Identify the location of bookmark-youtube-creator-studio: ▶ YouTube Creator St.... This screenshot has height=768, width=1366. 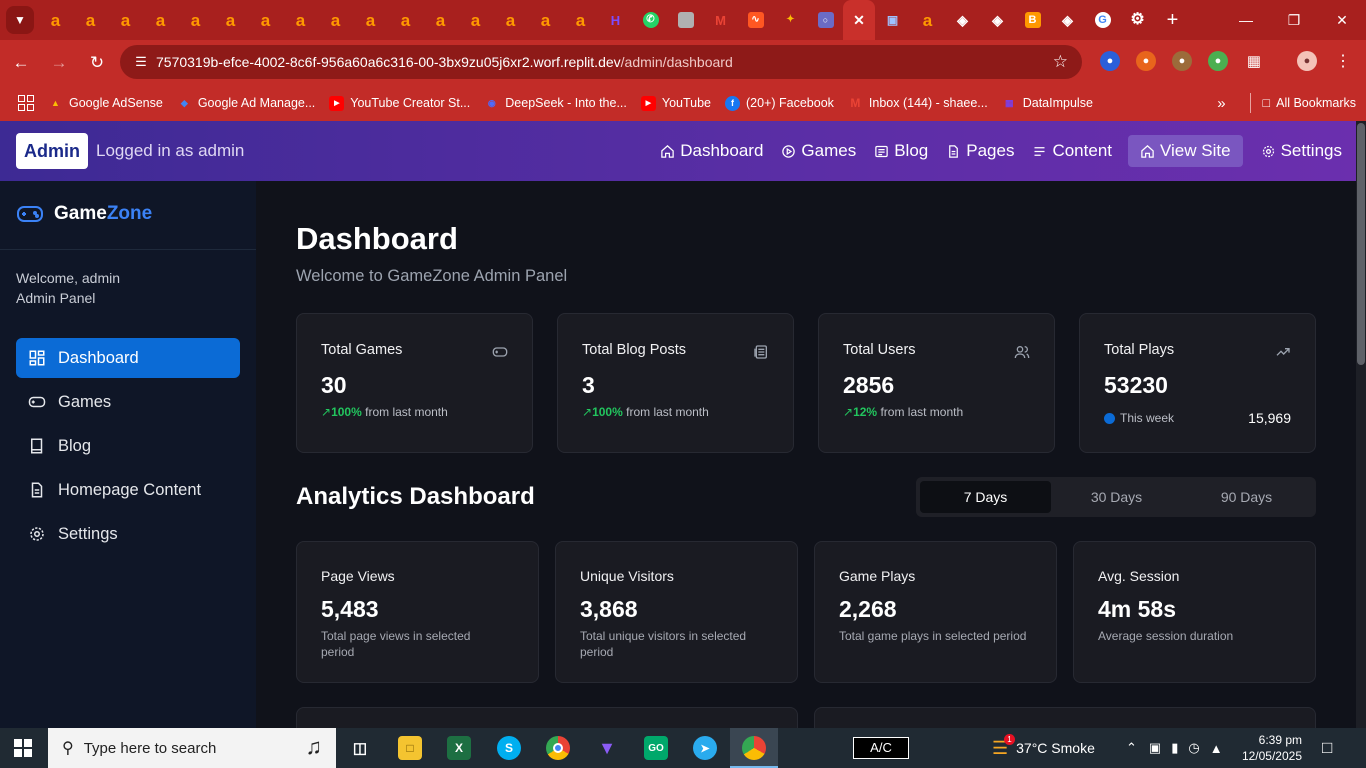
(399, 103).